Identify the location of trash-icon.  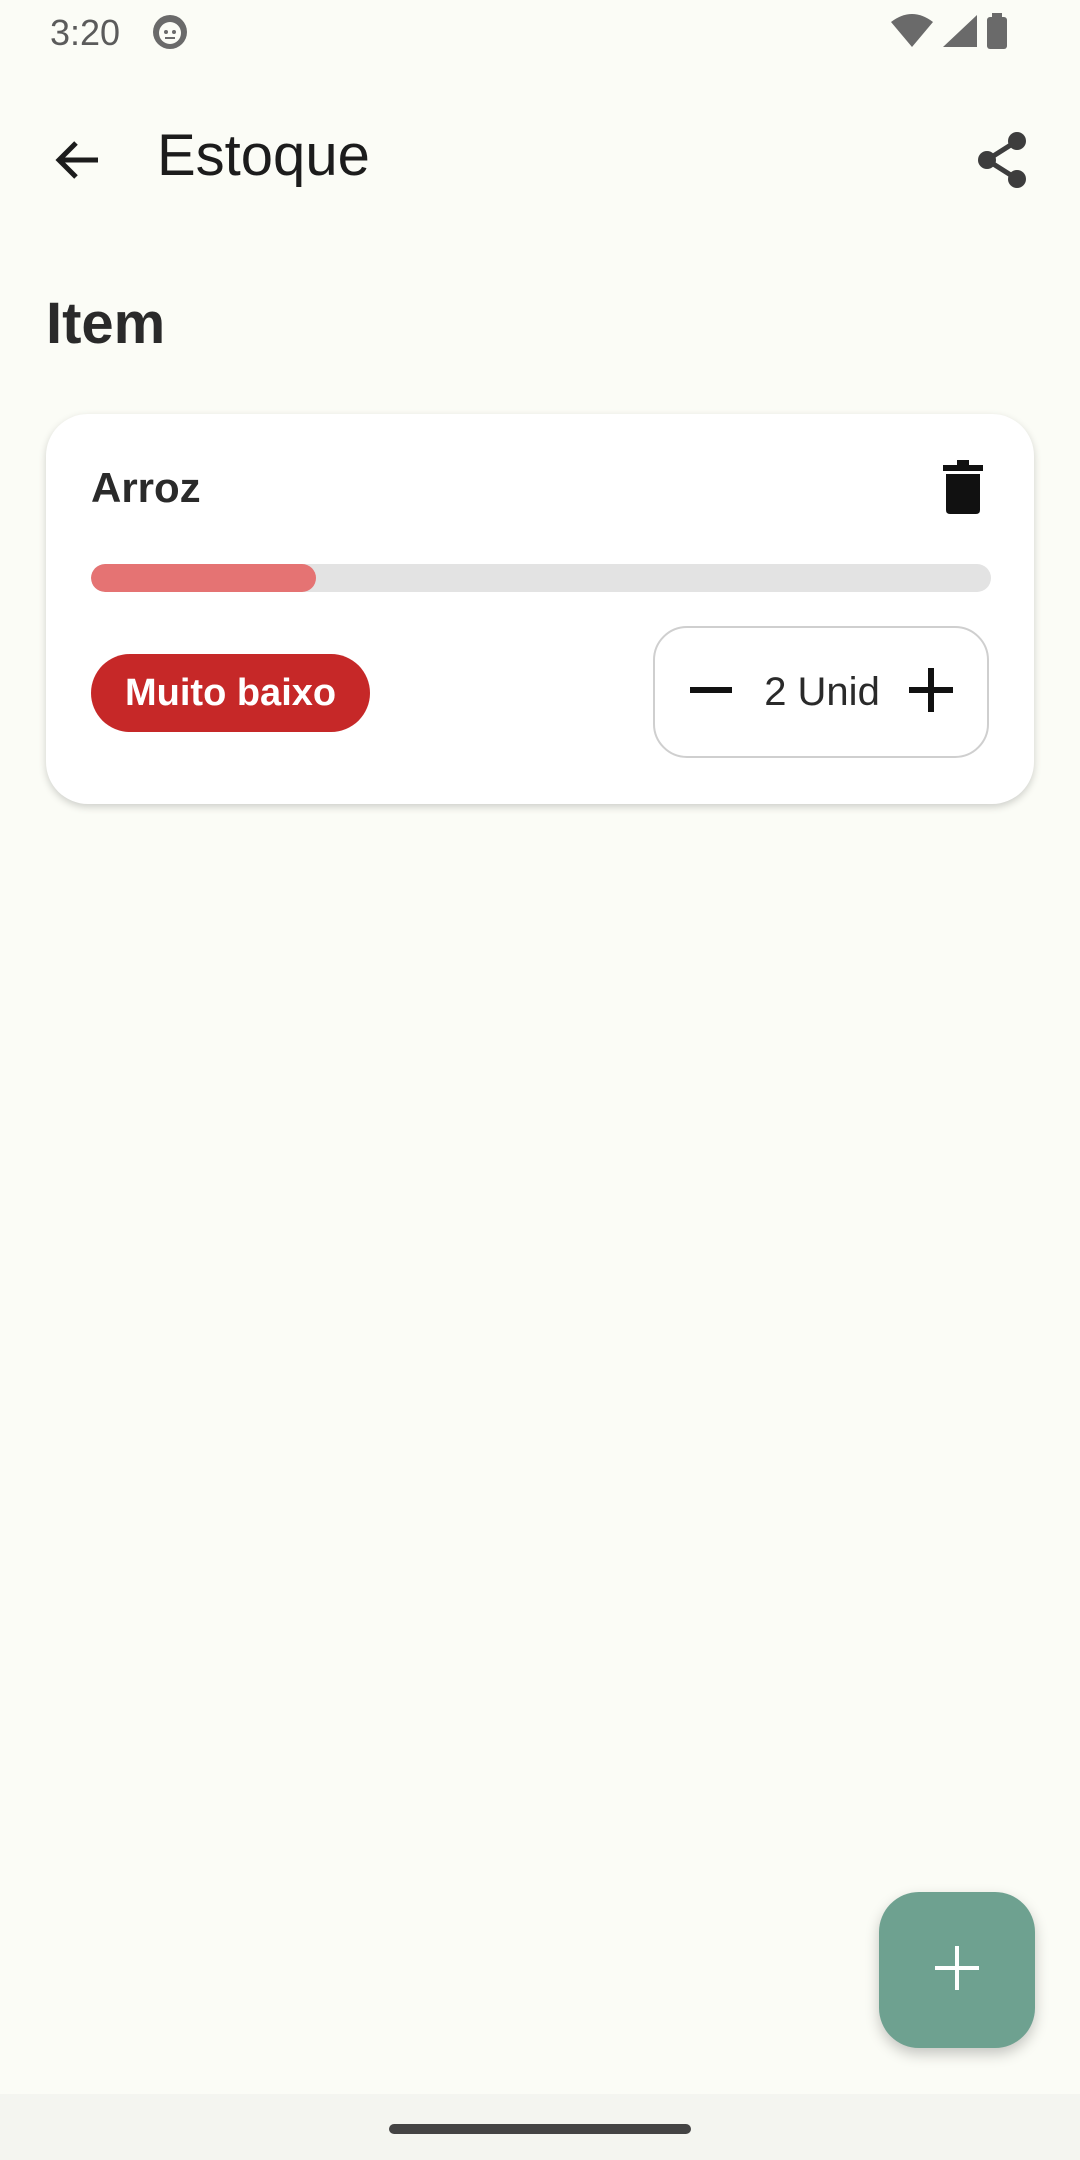
(963, 489).